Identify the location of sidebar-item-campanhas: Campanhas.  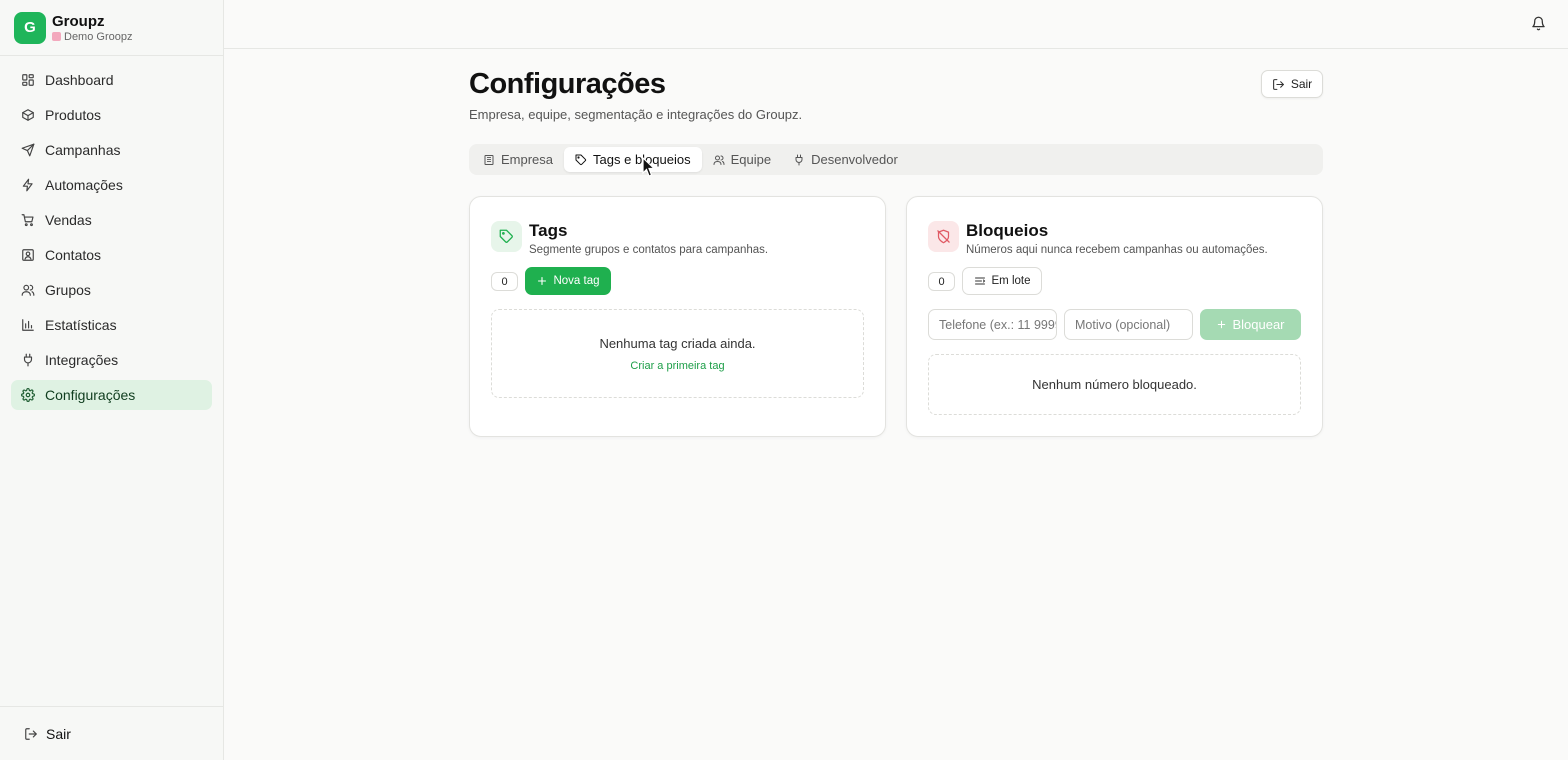
(111, 150).